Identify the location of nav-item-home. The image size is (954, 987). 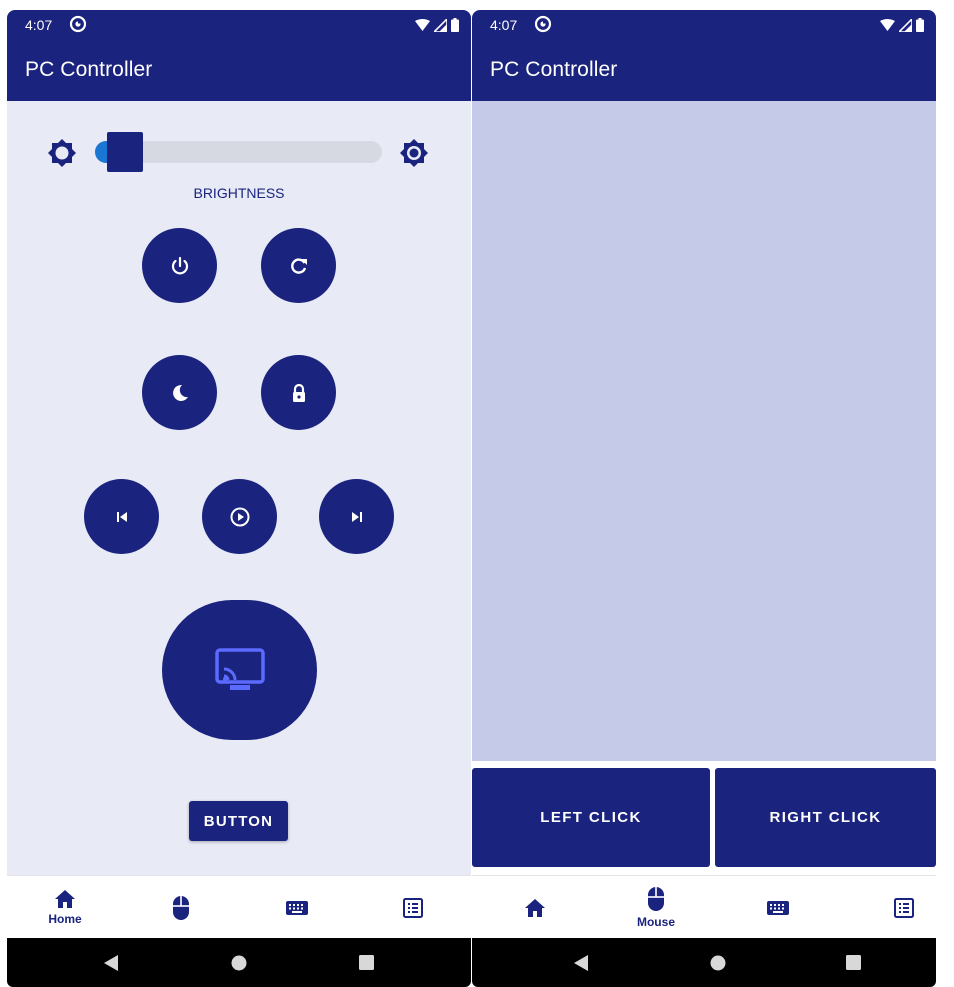
(535, 907).